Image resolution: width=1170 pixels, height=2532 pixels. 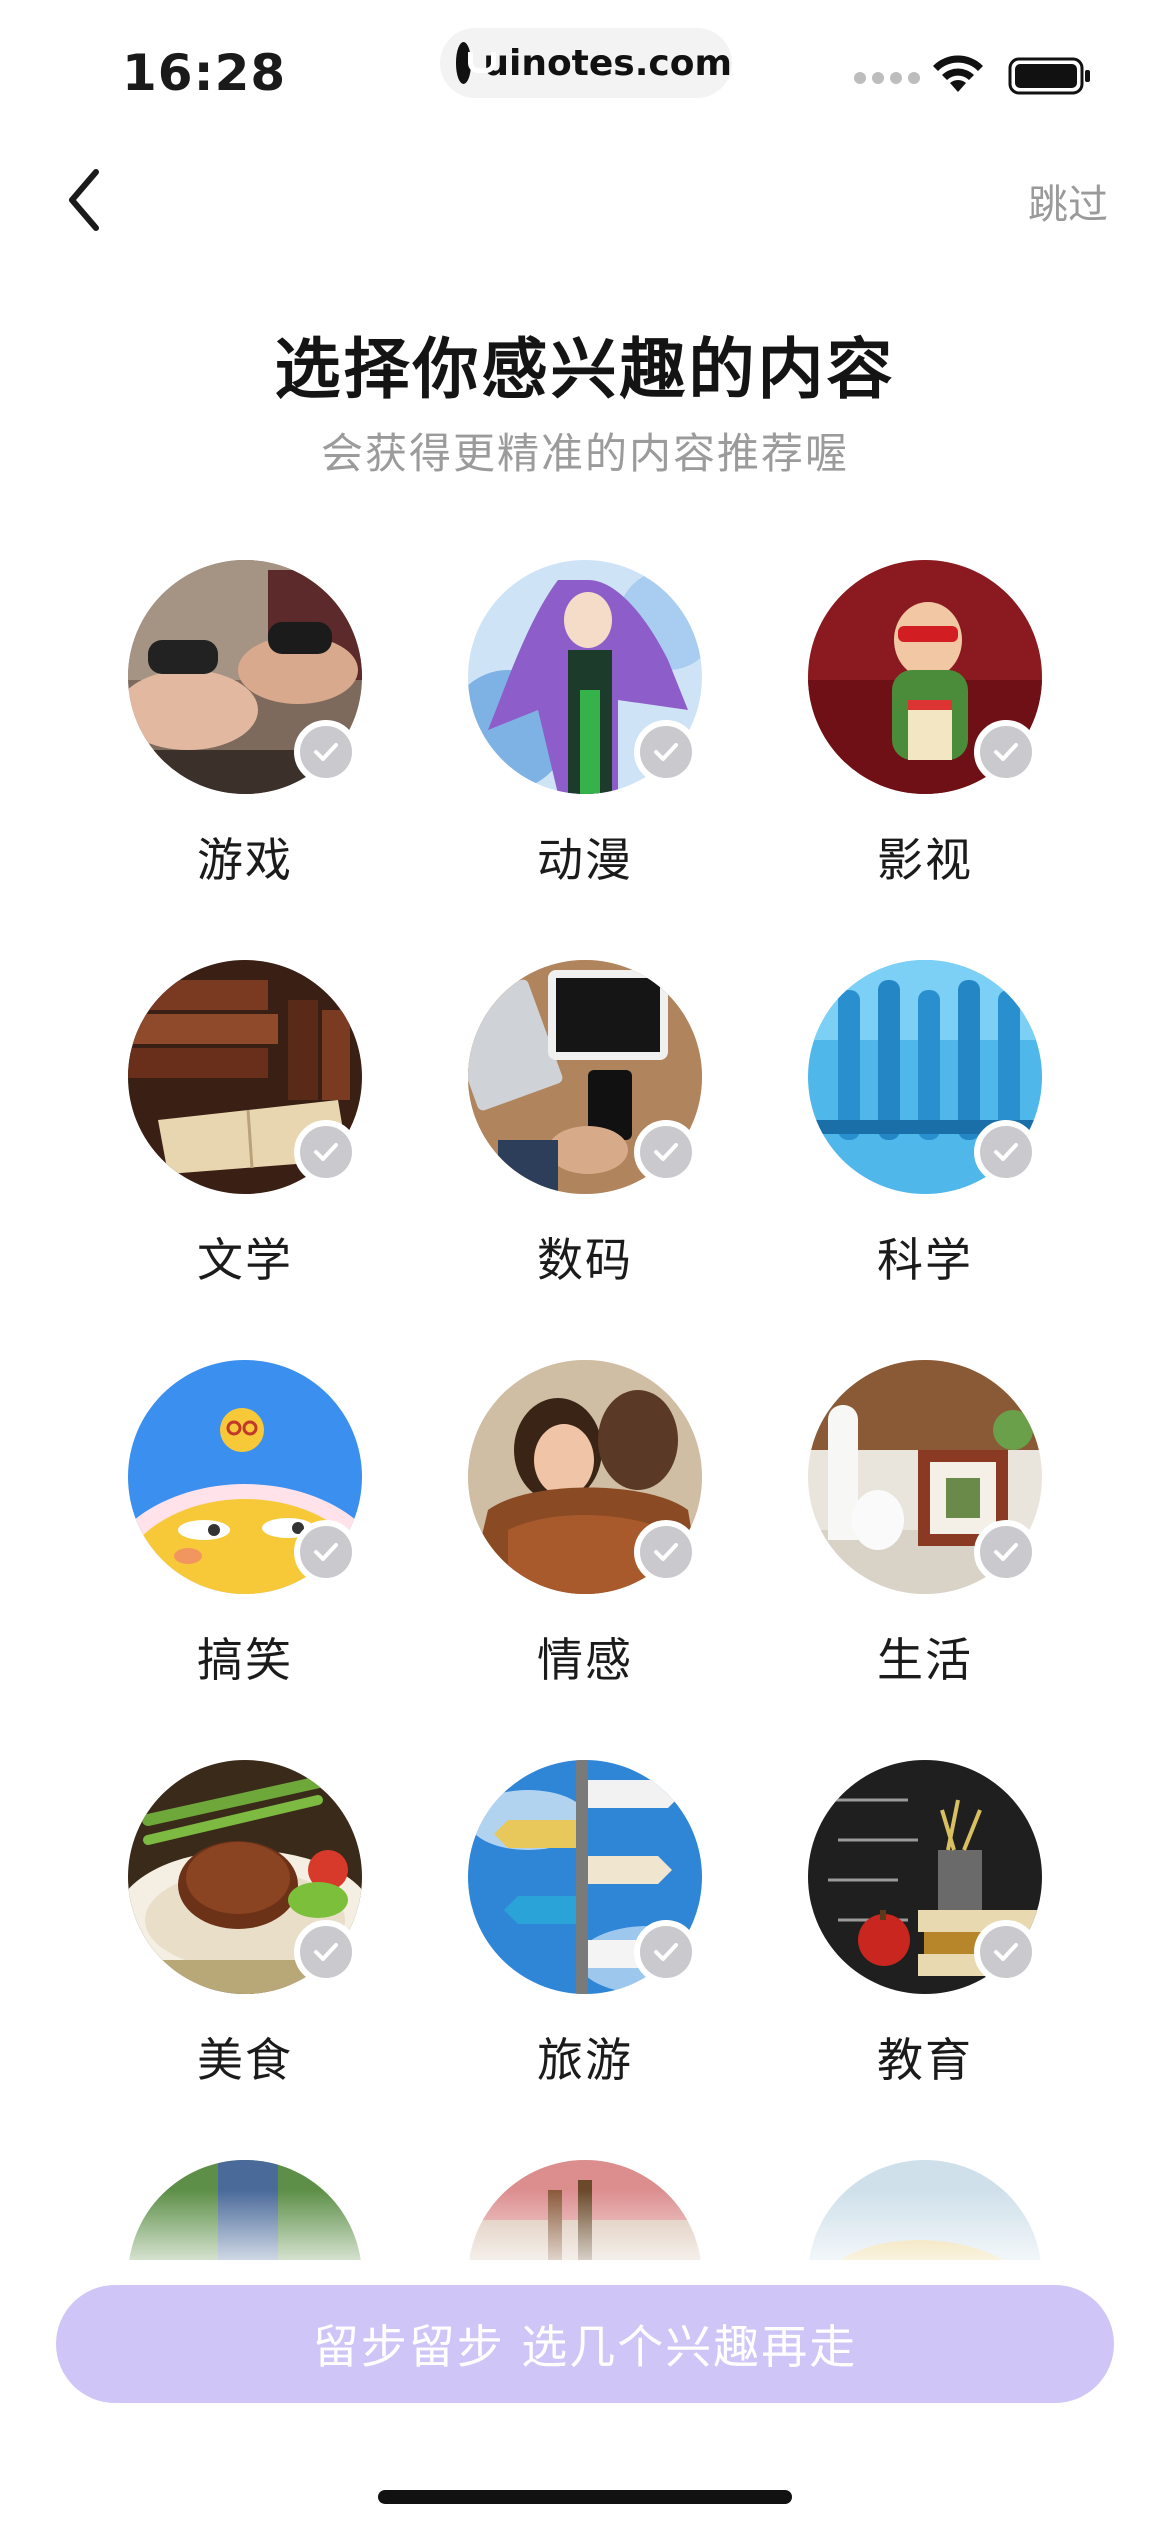 What do you see at coordinates (887, 78) in the screenshot?
I see `signal-icon` at bounding box center [887, 78].